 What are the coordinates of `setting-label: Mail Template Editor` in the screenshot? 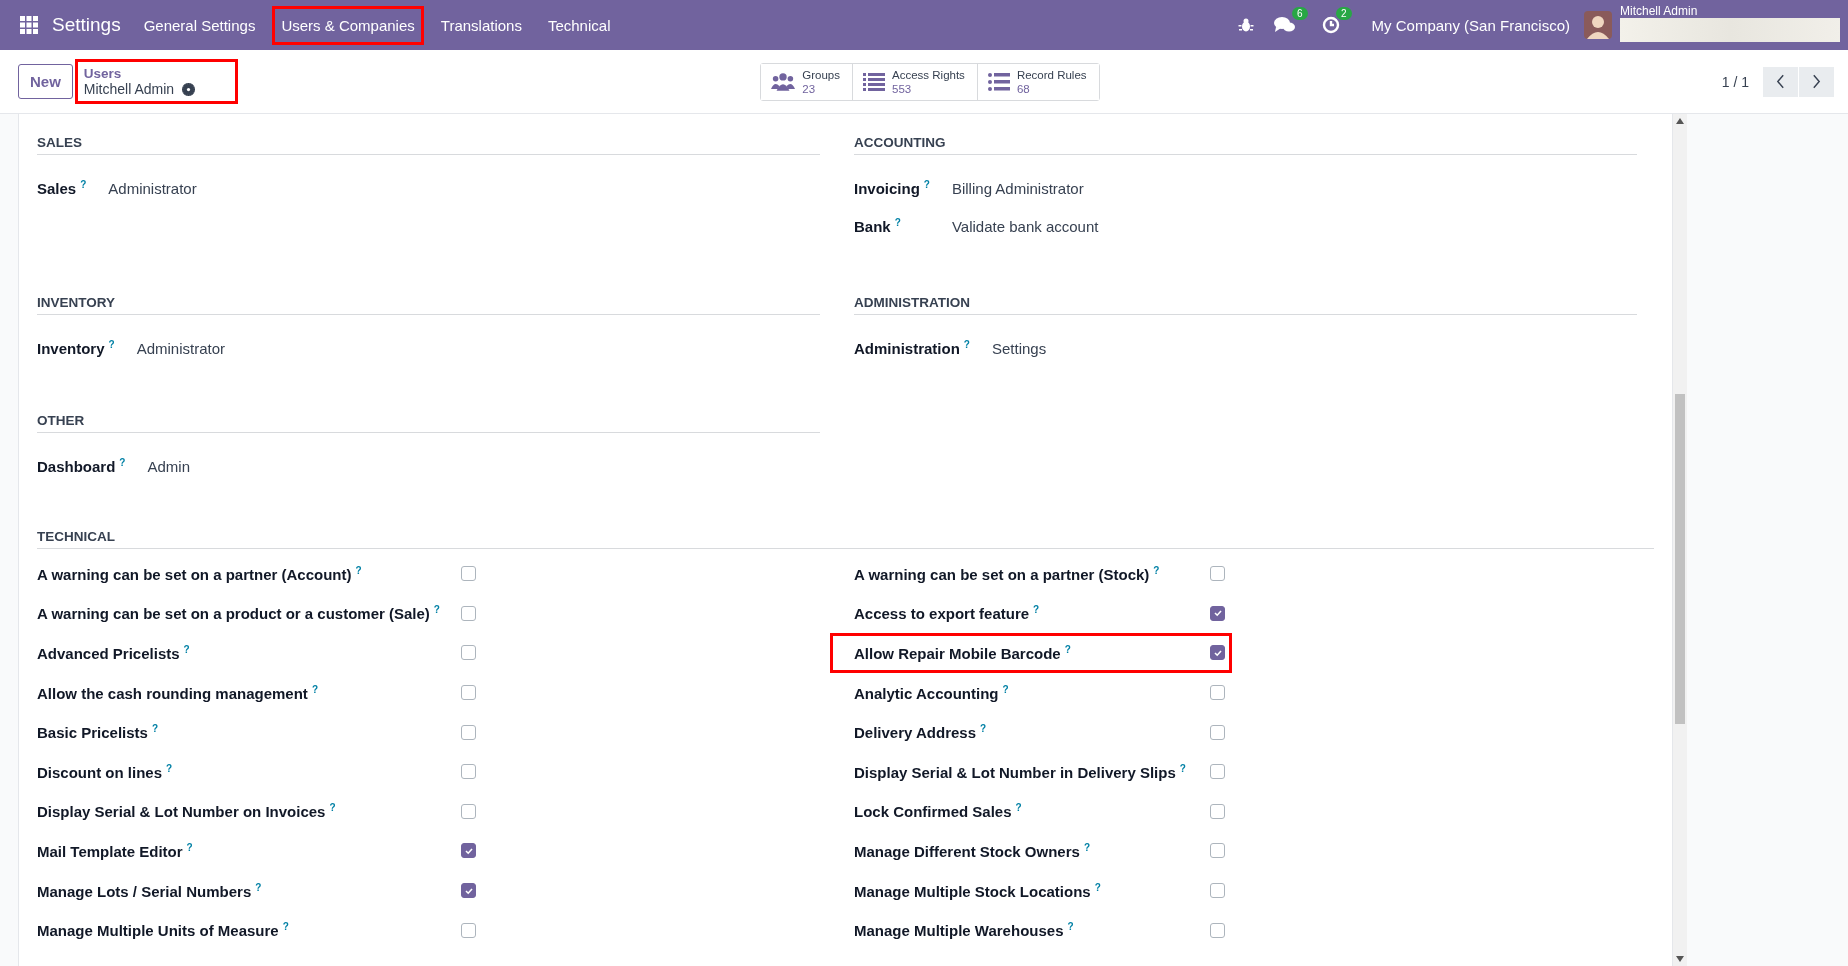 It's located at (110, 851).